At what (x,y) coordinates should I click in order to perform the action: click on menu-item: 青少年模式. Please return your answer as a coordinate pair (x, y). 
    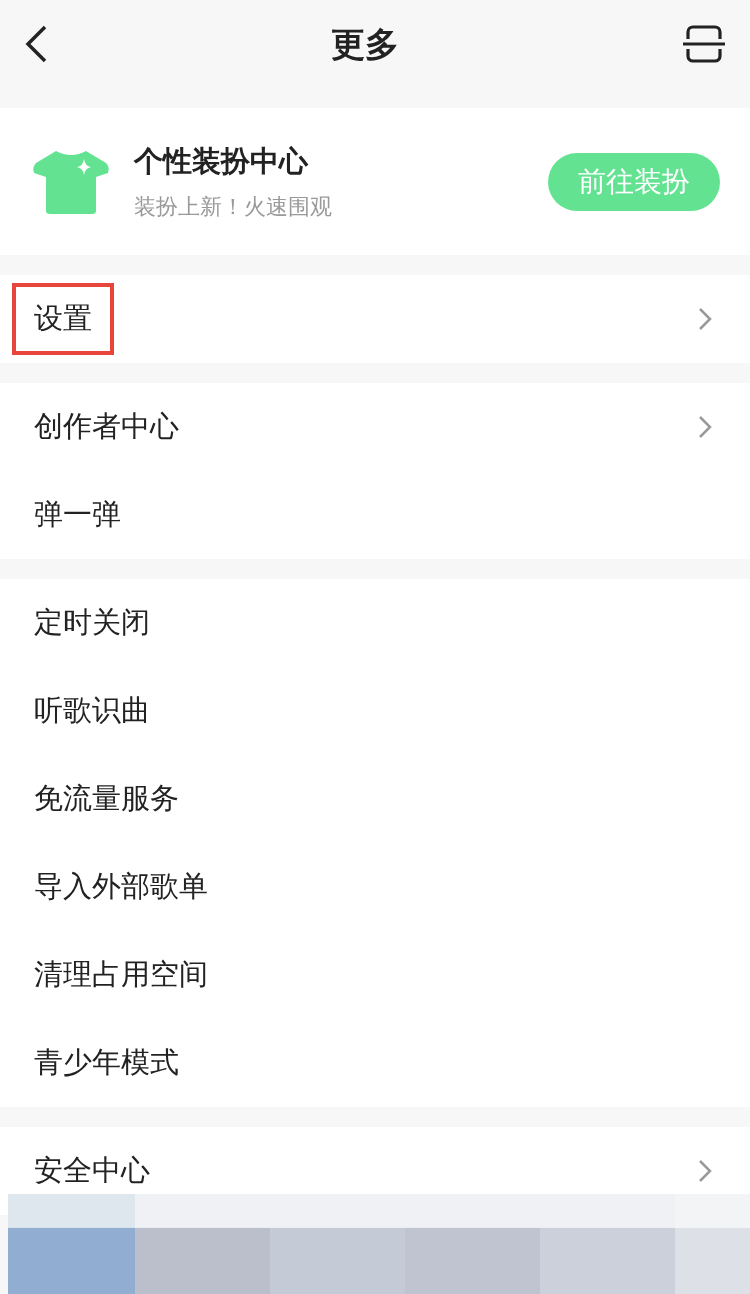
    Looking at the image, I should click on (106, 1063).